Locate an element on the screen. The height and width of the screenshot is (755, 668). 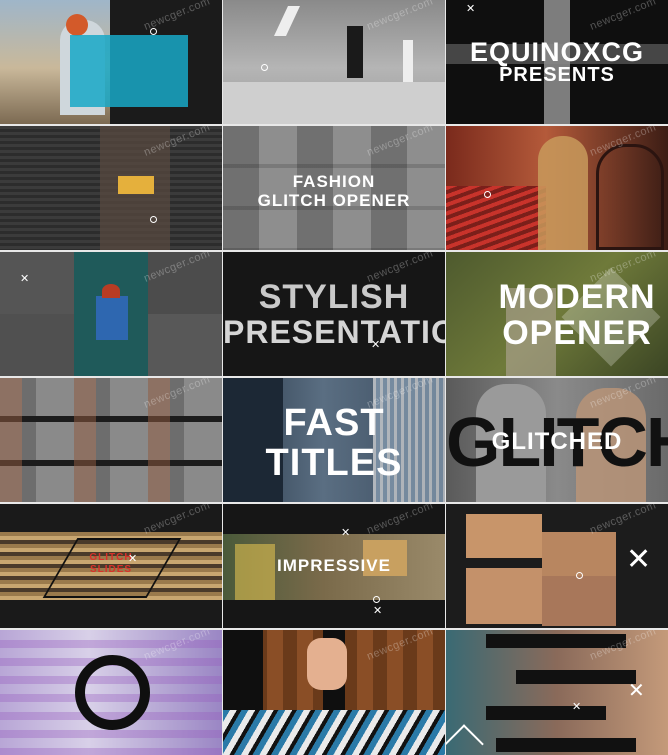
tile-8: STYLISH PRESENTATION ✕ newcger.com is located at coordinates (334, 314).